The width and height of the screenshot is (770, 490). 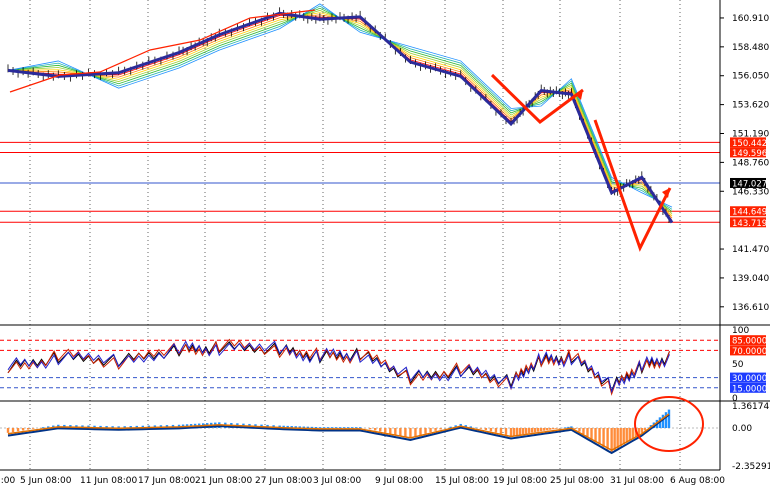 I want to click on rsi-level-label: 70.0000, so click(x=749, y=352).